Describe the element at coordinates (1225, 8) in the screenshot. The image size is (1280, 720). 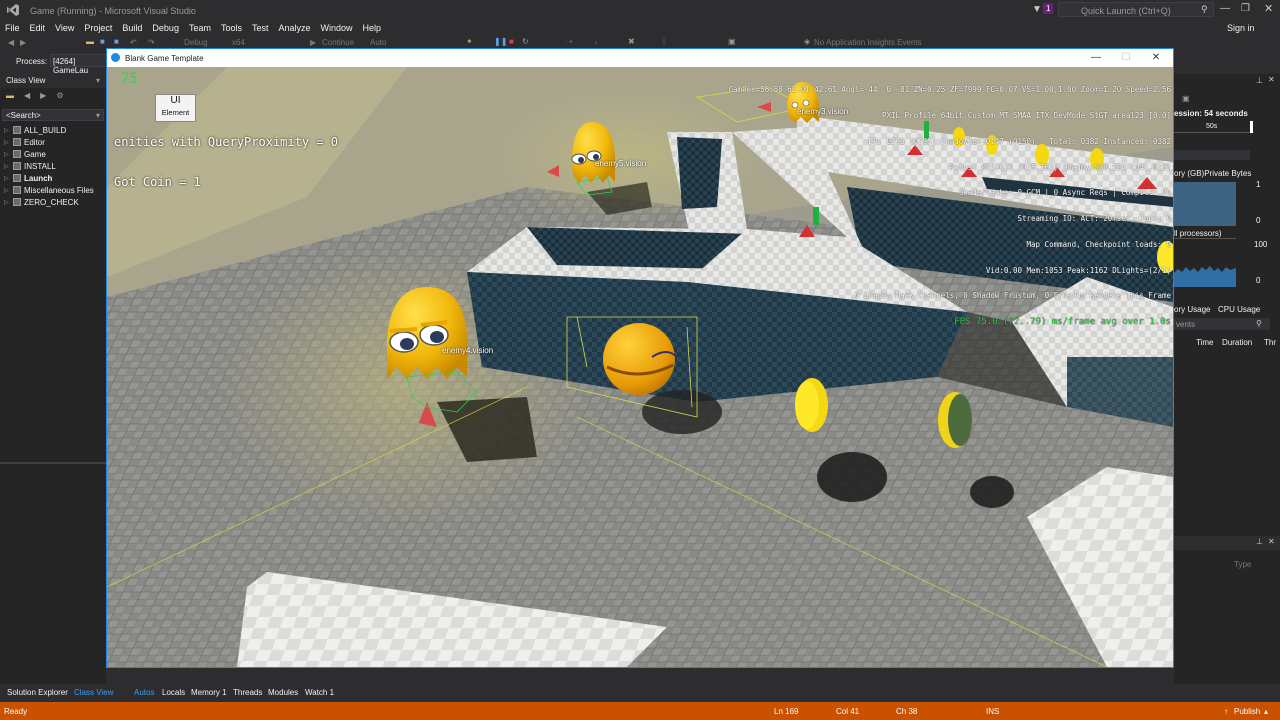
I see `minimize-button: —` at that location.